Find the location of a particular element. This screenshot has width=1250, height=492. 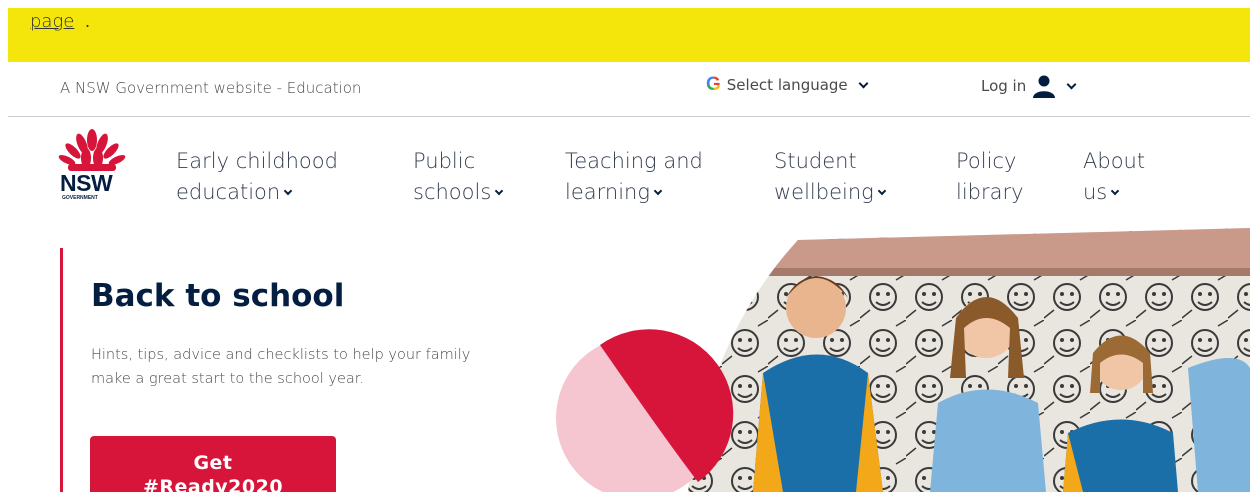

nav-teaching-and-learning: Teaching and learning is located at coordinates (634, 177).